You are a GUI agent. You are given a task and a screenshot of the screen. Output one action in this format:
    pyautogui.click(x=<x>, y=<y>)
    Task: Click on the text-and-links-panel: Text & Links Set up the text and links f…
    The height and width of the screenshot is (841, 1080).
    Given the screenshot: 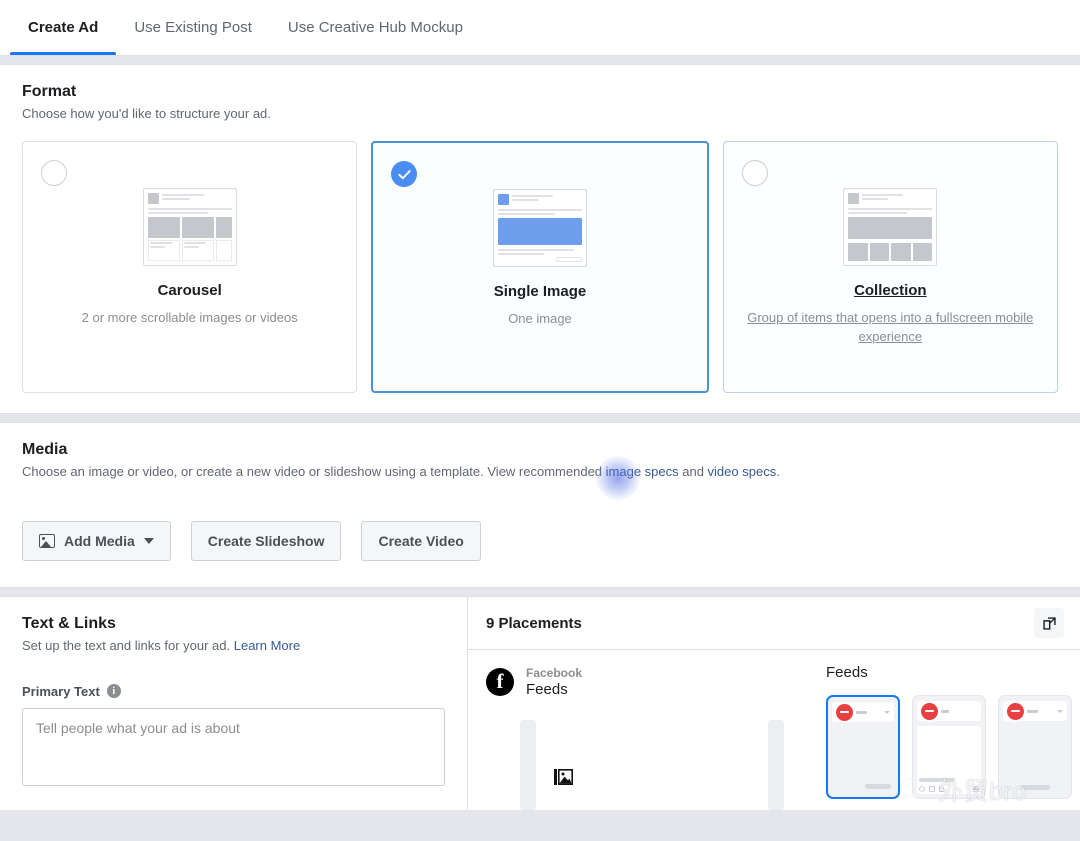 What is the action you would take?
    pyautogui.click(x=234, y=704)
    